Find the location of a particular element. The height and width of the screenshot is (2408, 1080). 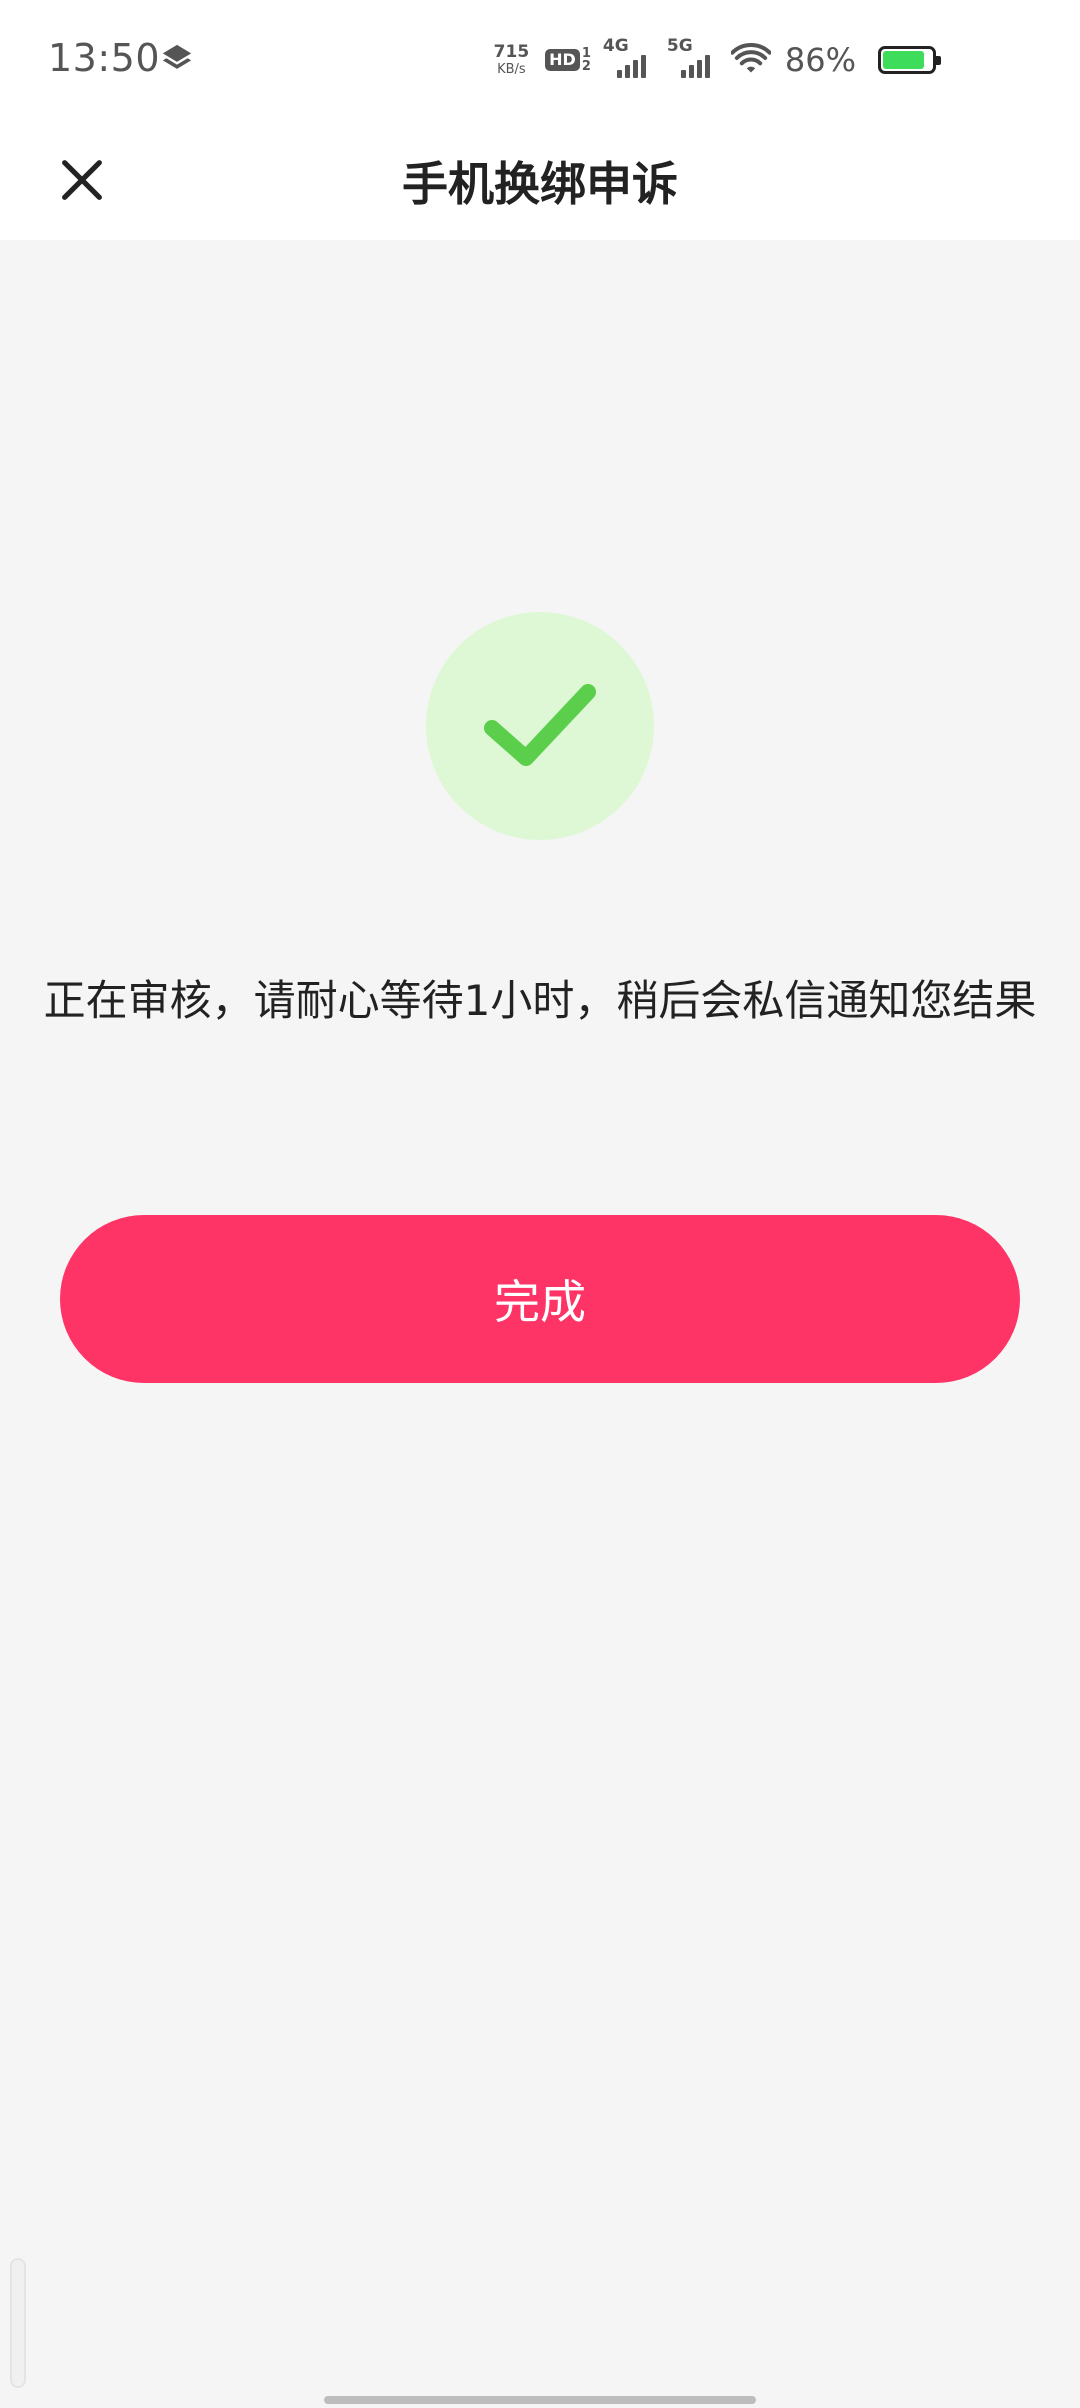

status-indicators: 715 KB/s HD 1 2 4G 5G 86% is located at coordinates (717, 60).